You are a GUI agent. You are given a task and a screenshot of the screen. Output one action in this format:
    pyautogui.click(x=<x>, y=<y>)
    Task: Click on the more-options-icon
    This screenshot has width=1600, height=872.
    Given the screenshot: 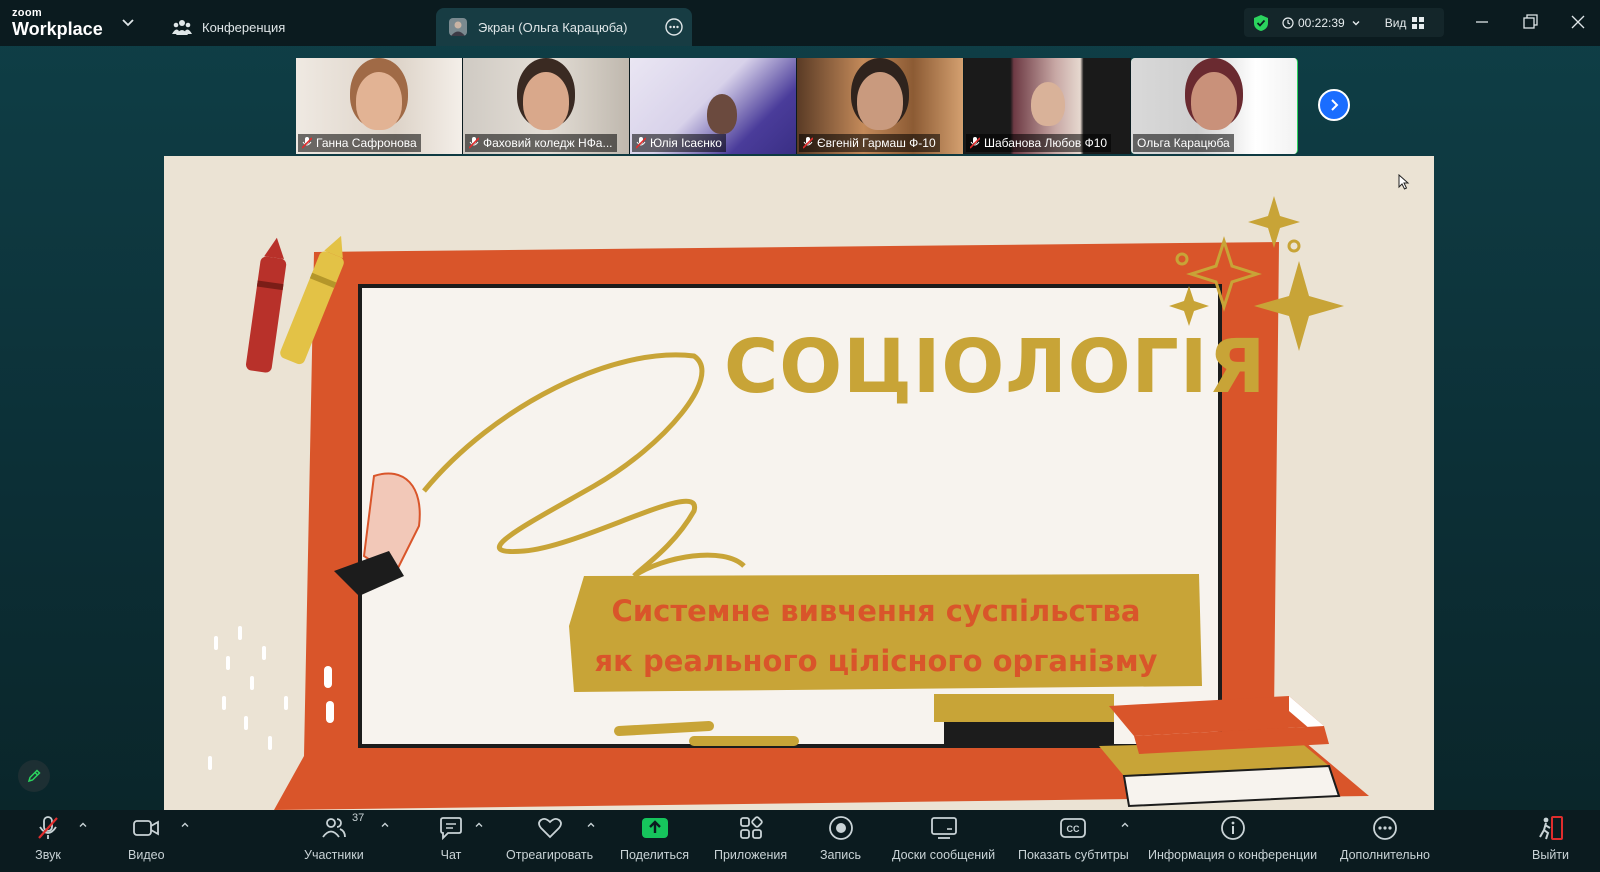 What is the action you would take?
    pyautogui.click(x=674, y=27)
    